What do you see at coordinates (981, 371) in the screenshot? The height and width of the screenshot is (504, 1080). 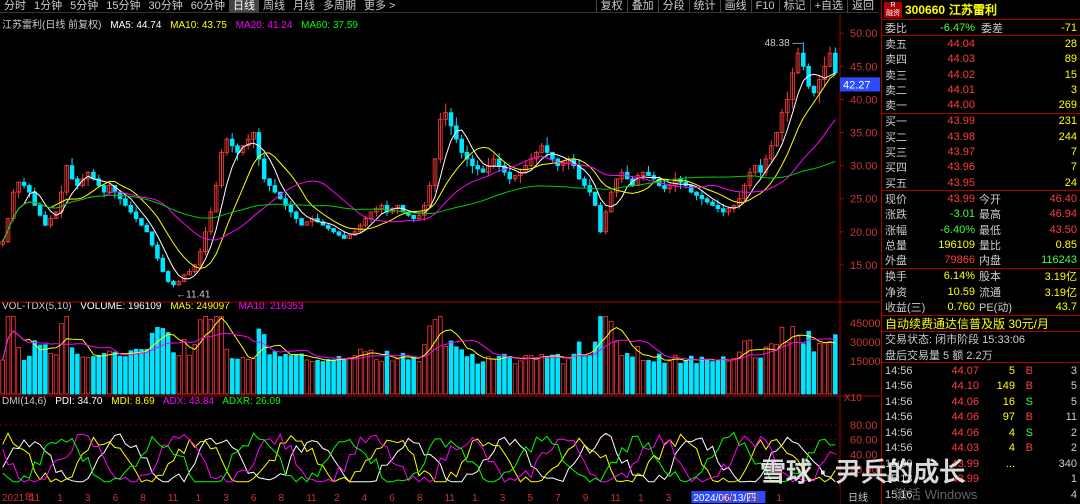 I see `trade-row: 14:56 44.07 5 B 3` at bounding box center [981, 371].